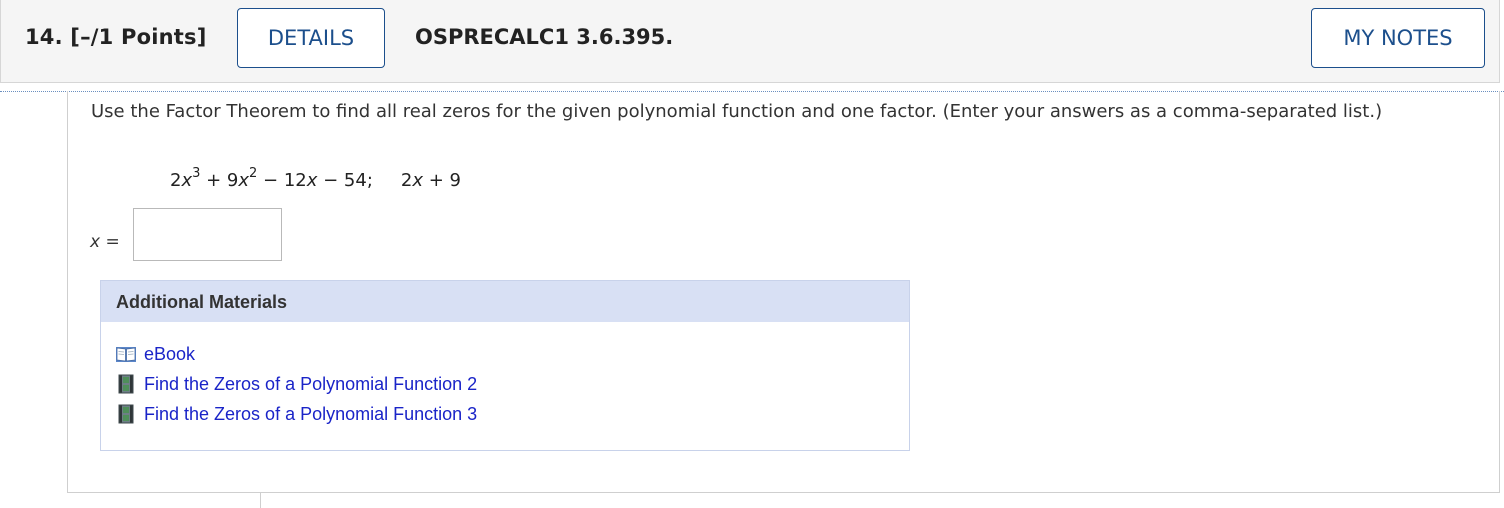 This screenshot has width=1504, height=508. Describe the element at coordinates (95, 242) in the screenshot. I see `answer-variable: x` at that location.